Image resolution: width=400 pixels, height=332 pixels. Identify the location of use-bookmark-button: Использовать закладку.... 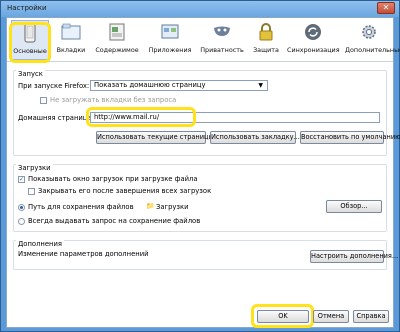
(255, 137).